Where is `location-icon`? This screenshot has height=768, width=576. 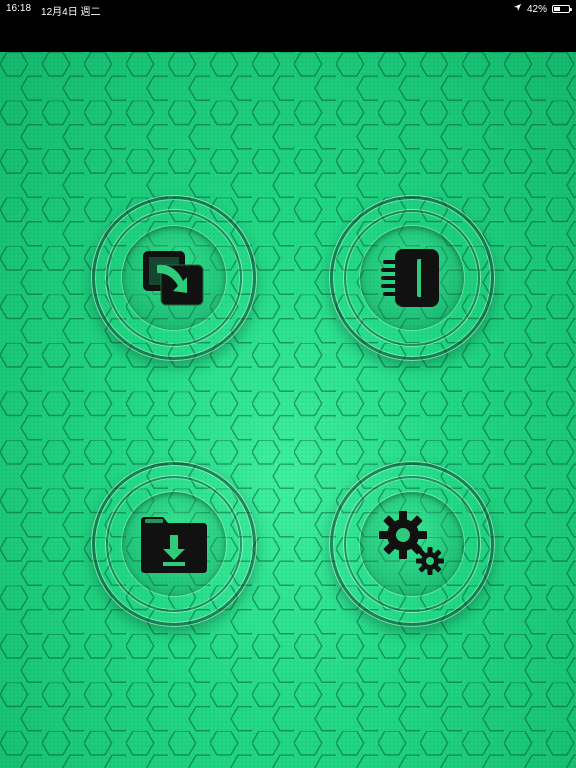
location-icon is located at coordinates (517, 9).